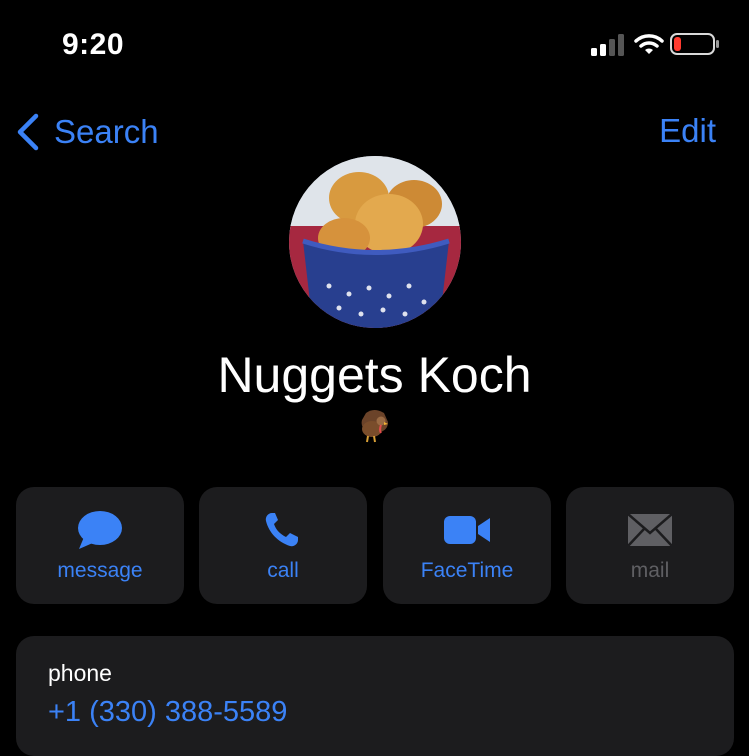 The width and height of the screenshot is (749, 756). What do you see at coordinates (467, 545) in the screenshot?
I see `facetime-button: FaceTime` at bounding box center [467, 545].